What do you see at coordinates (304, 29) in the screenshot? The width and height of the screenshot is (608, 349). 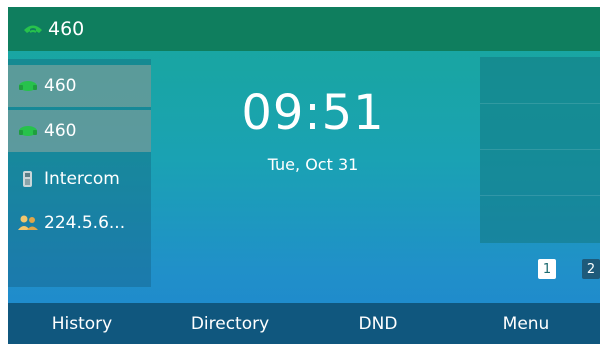 I see `status-bar: 460` at bounding box center [304, 29].